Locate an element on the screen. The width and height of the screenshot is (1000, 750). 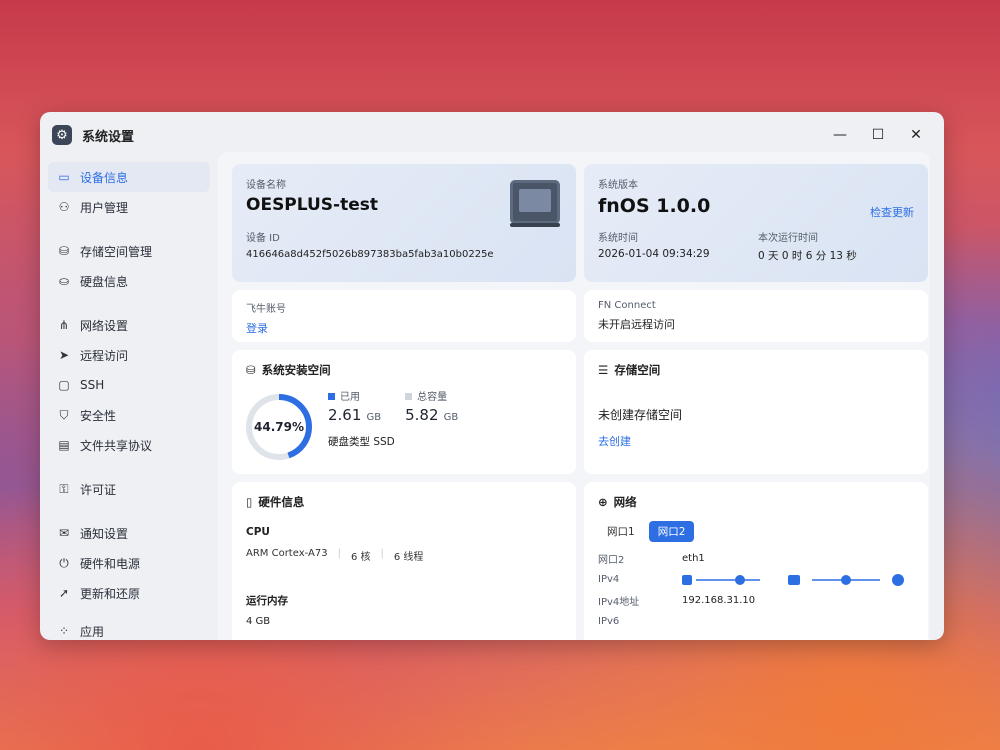
sidebar-item-label: 用户管理 is located at coordinates (104, 207).